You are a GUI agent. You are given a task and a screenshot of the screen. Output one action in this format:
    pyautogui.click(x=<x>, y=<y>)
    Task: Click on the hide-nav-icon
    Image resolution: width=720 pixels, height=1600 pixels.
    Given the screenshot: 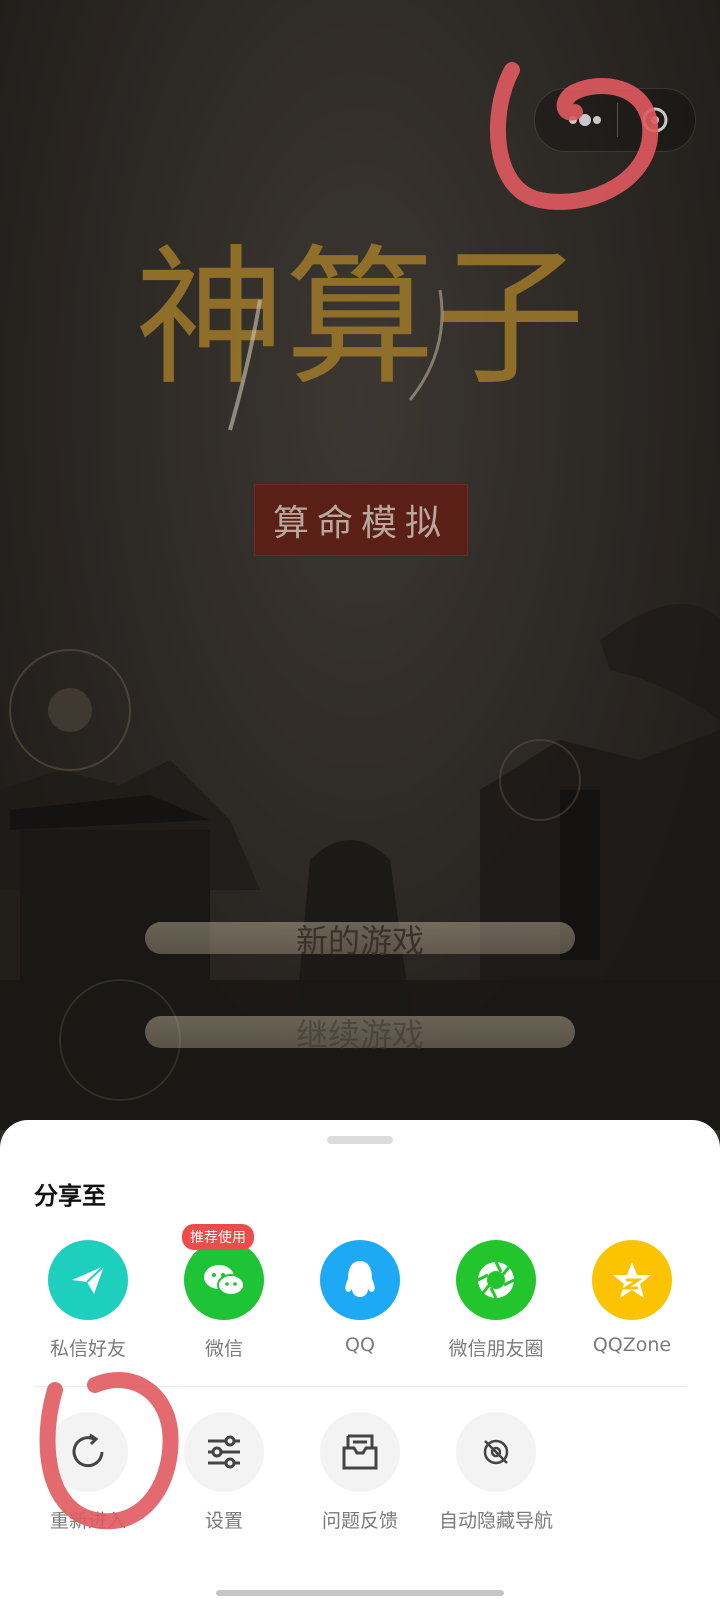 What is the action you would take?
    pyautogui.click(x=496, y=1452)
    